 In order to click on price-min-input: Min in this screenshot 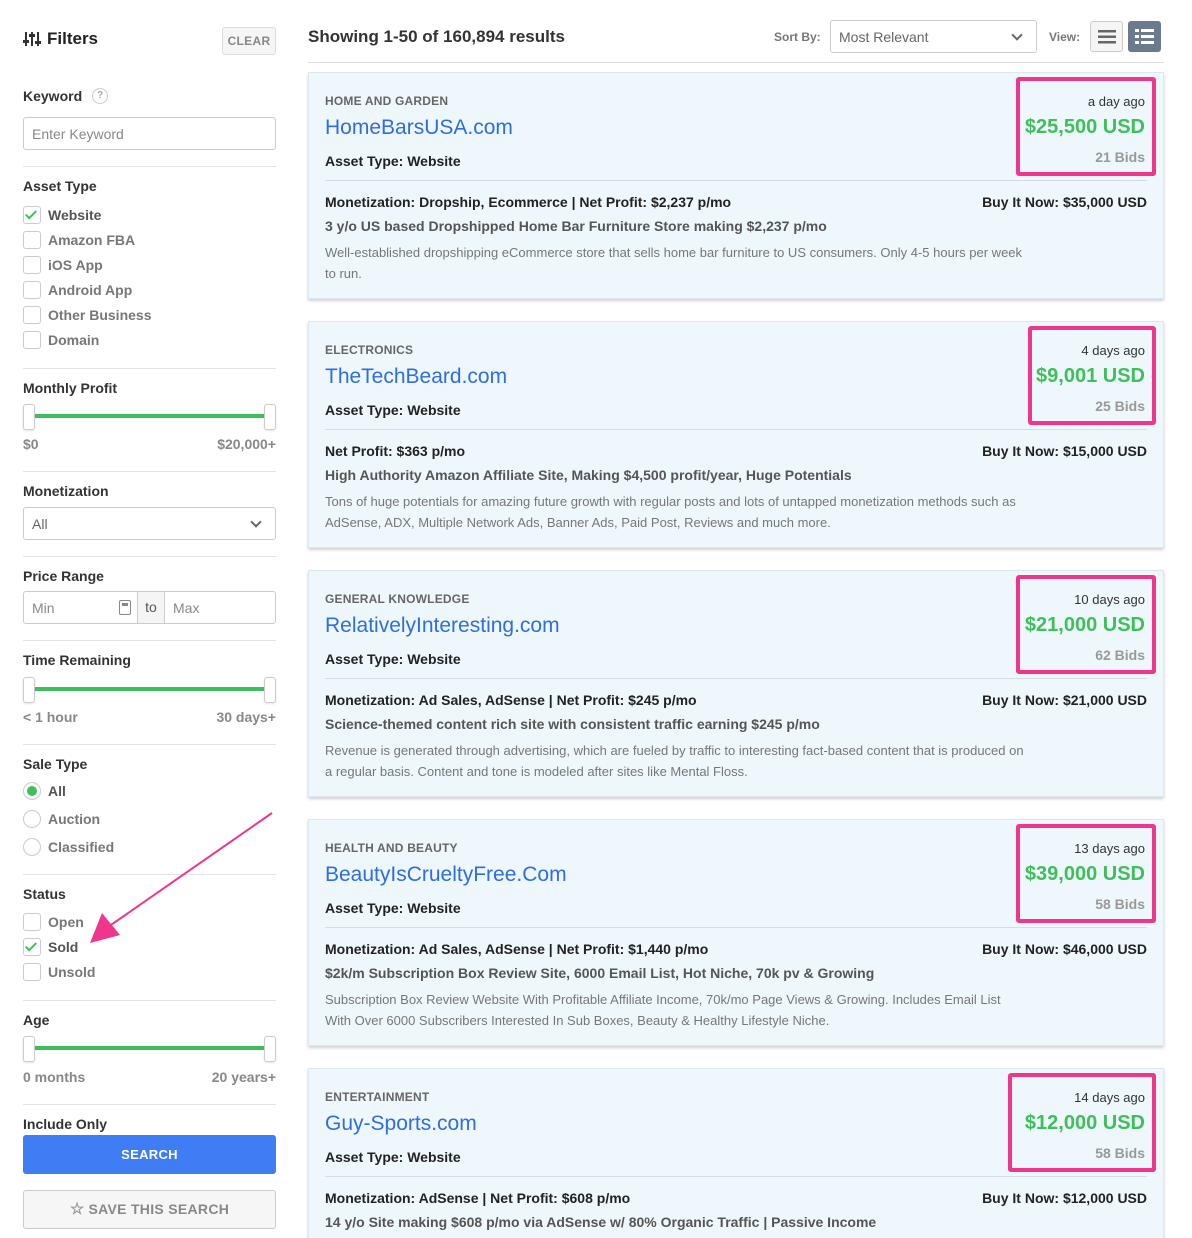, I will do `click(43, 608)`.